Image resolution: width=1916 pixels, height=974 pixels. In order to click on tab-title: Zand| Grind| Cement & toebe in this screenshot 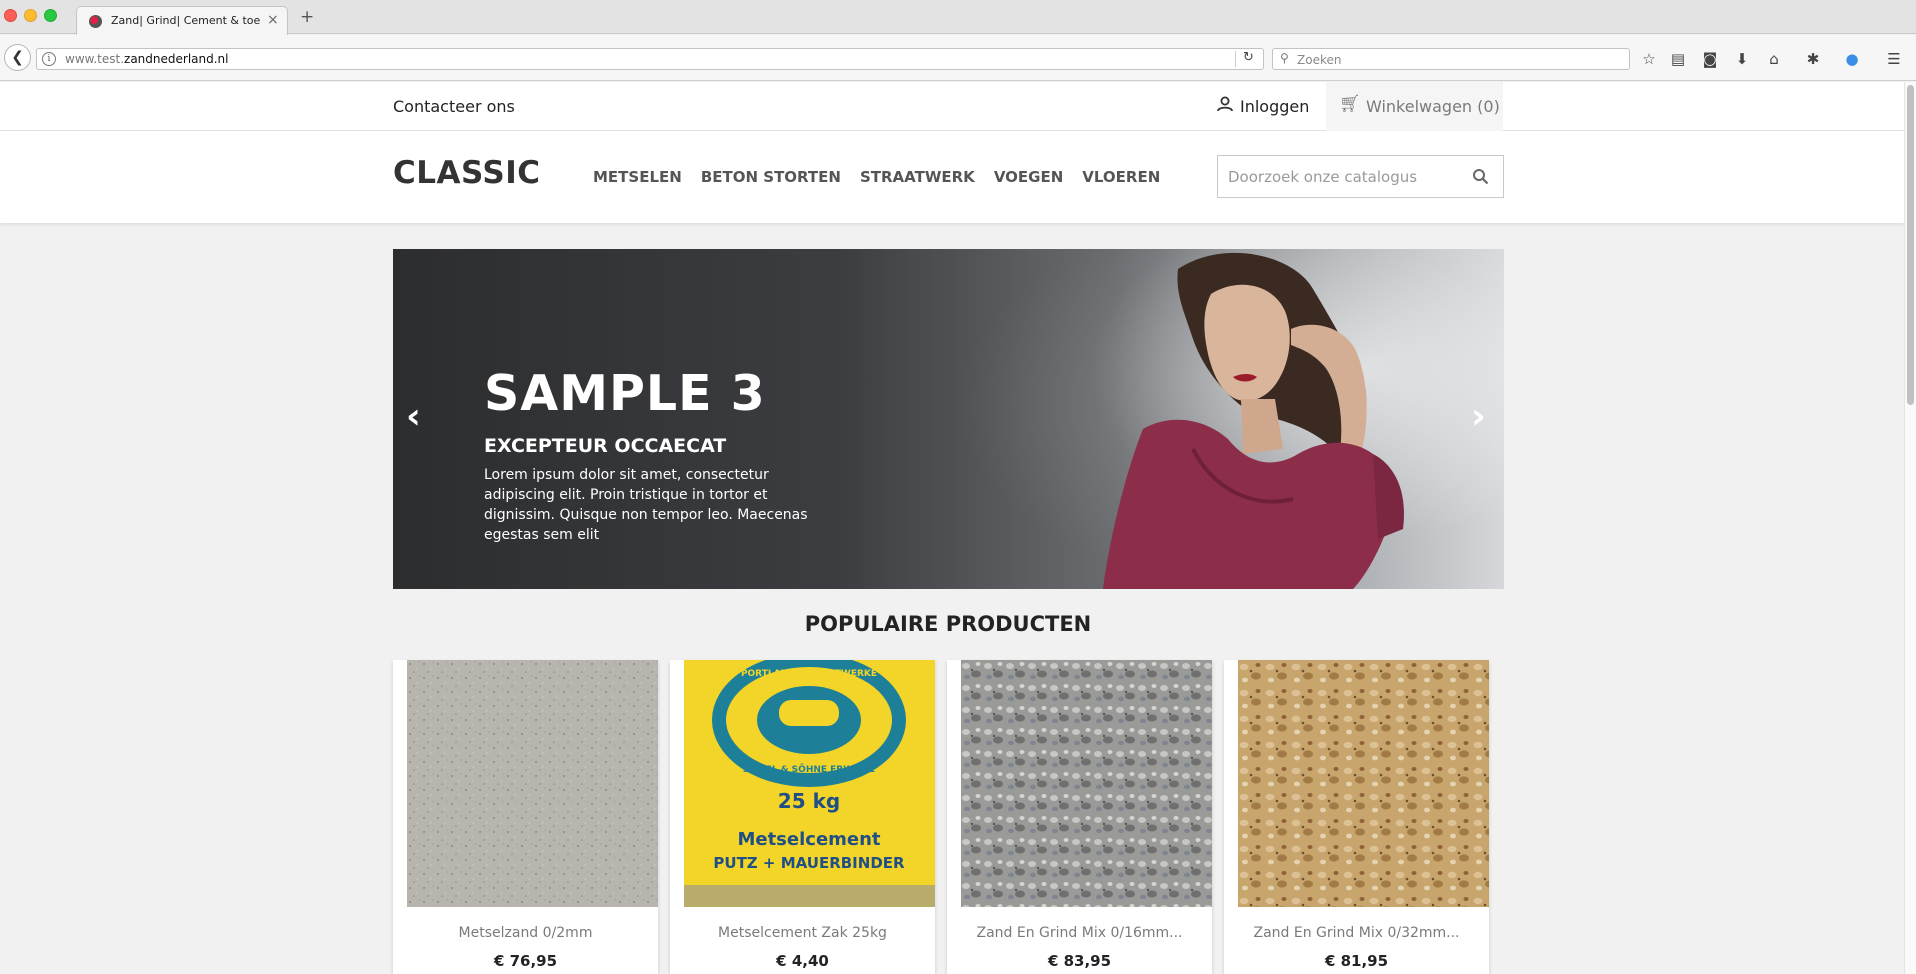, I will do `click(186, 20)`.